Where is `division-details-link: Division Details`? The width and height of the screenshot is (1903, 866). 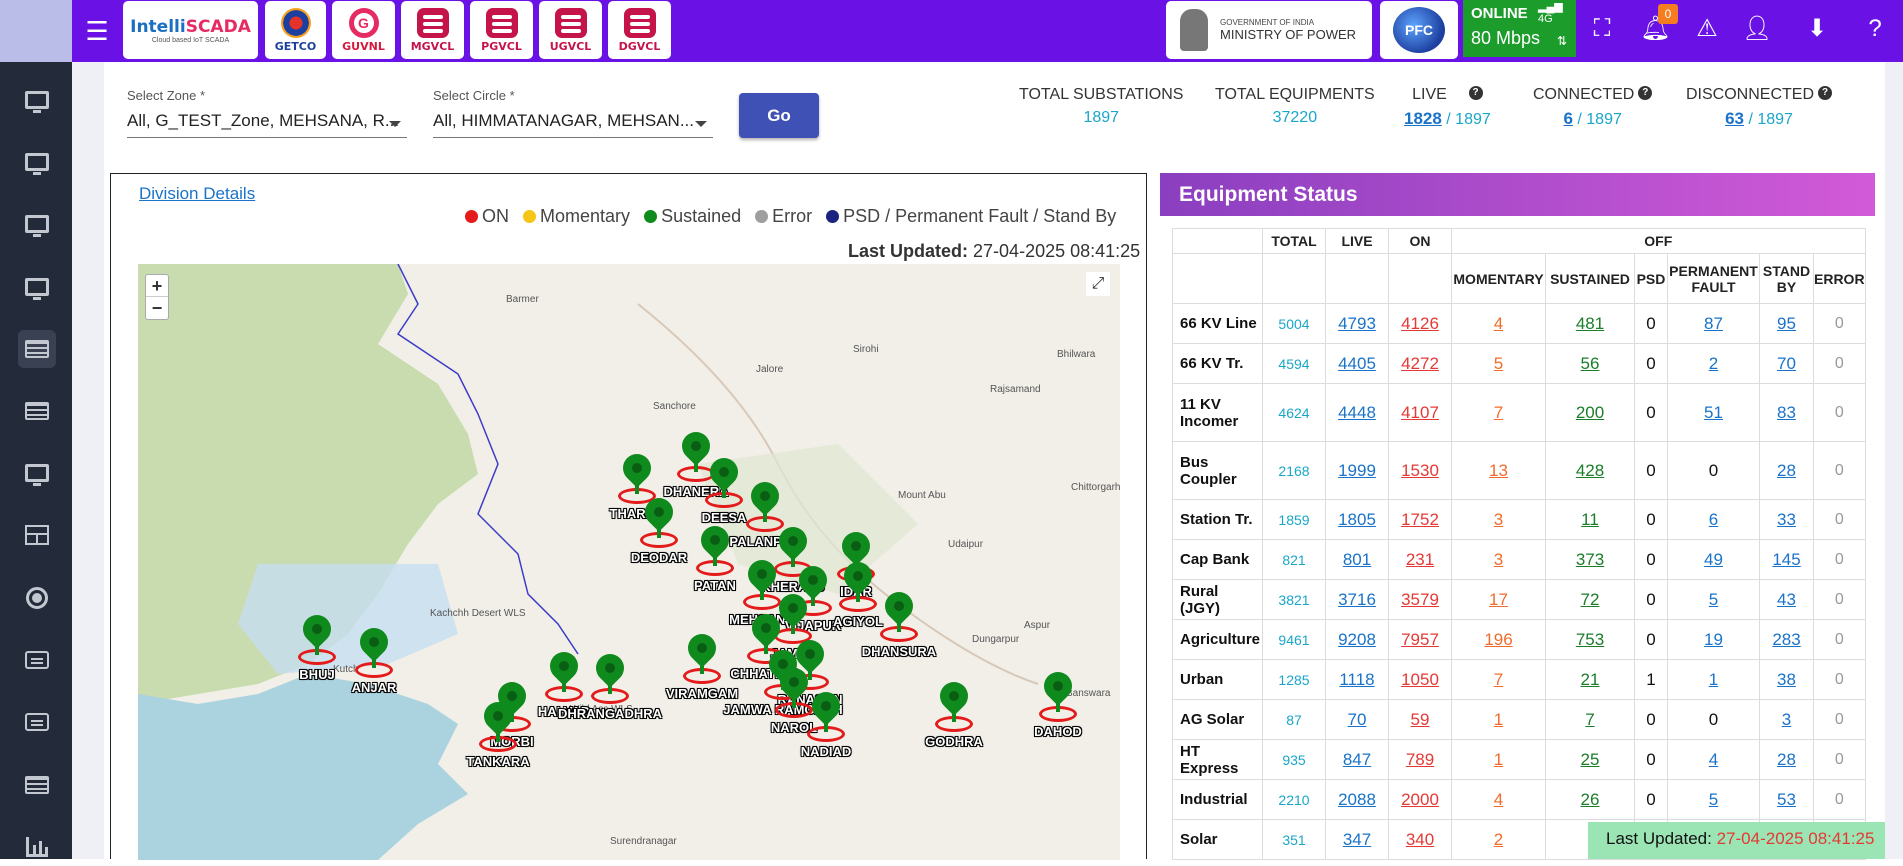 division-details-link: Division Details is located at coordinates (197, 194).